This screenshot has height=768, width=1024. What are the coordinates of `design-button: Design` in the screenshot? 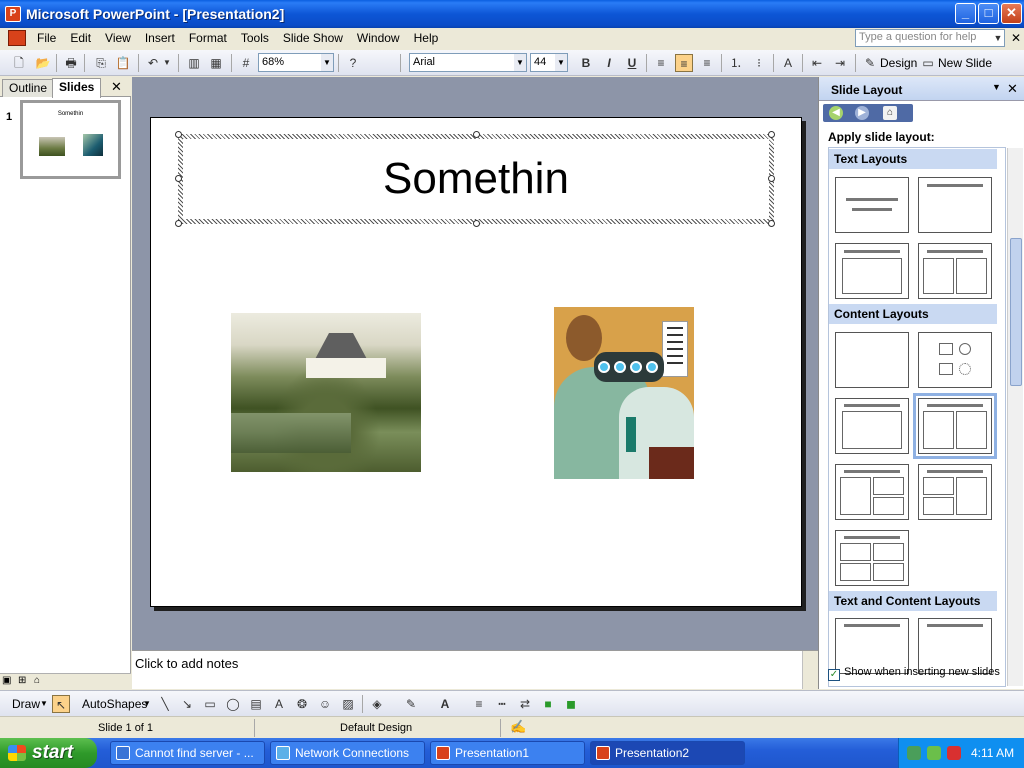 It's located at (898, 63).